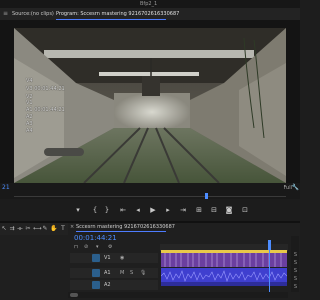 The height and width of the screenshot is (300, 320). I want to click on hand-tool-icon: ✋, so click(54, 229).